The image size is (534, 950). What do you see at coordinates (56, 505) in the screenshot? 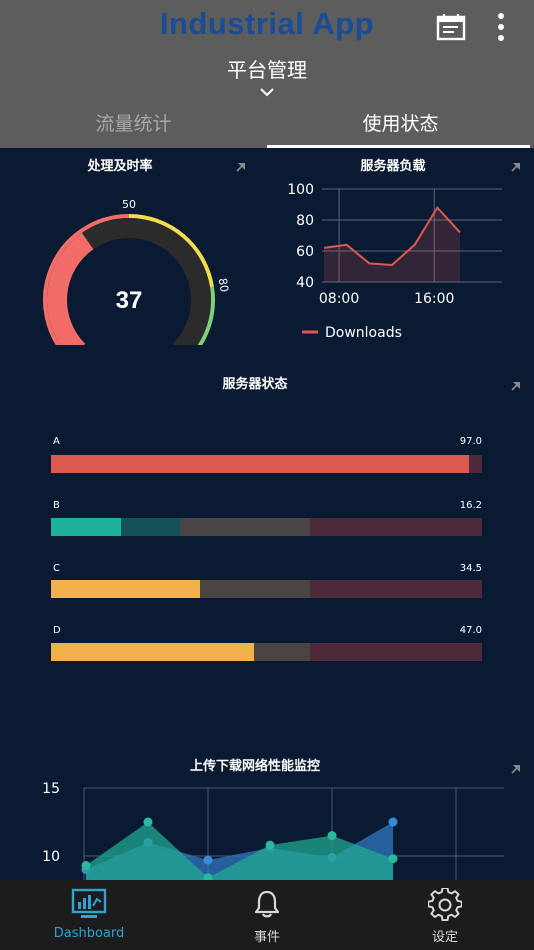
I see `status-label-b: B` at bounding box center [56, 505].